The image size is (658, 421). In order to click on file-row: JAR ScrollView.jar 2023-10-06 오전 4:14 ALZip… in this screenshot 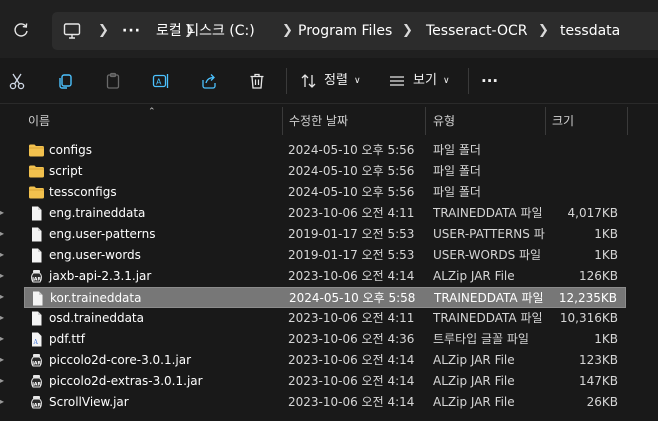, I will do `click(325, 402)`.